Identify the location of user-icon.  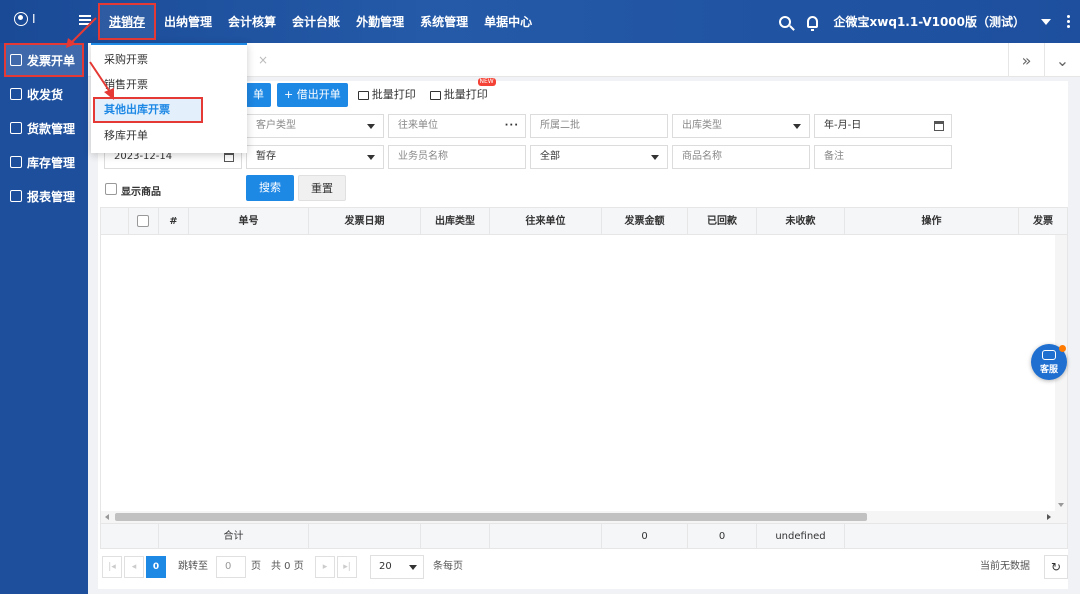
(21, 19).